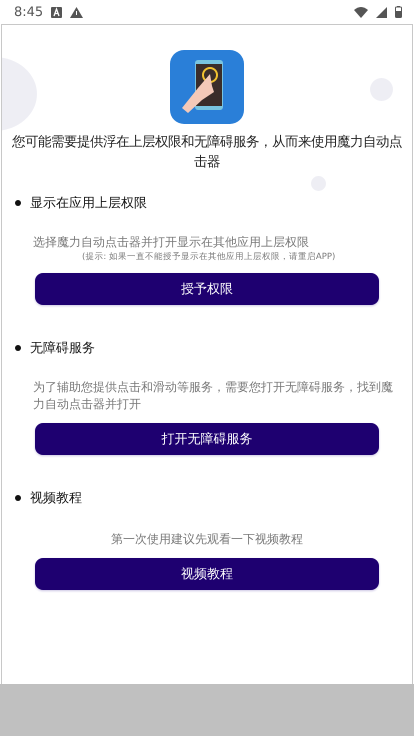 The height and width of the screenshot is (736, 414). I want to click on app-logo-icon, so click(207, 87).